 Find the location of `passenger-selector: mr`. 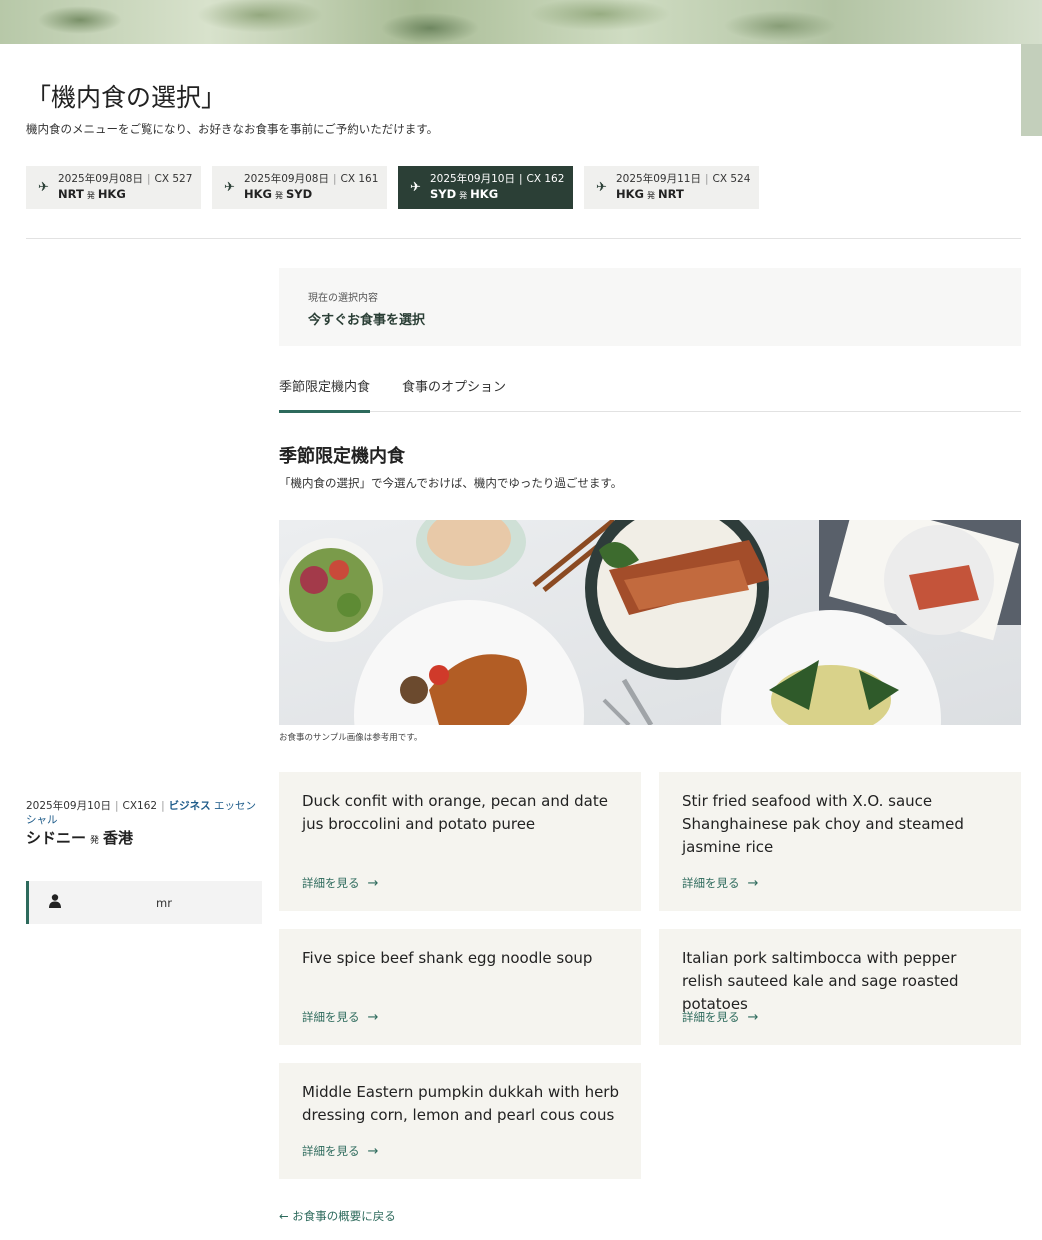

passenger-selector: mr is located at coordinates (144, 902).